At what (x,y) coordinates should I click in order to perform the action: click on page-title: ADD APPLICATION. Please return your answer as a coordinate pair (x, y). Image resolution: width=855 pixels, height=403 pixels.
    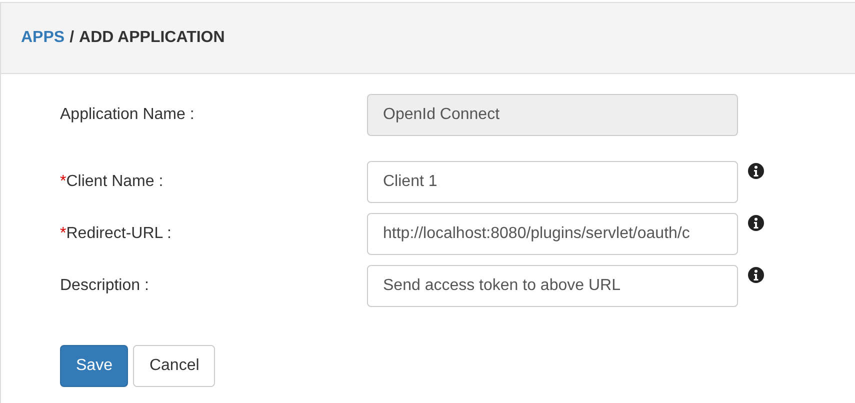
    Looking at the image, I should click on (152, 38).